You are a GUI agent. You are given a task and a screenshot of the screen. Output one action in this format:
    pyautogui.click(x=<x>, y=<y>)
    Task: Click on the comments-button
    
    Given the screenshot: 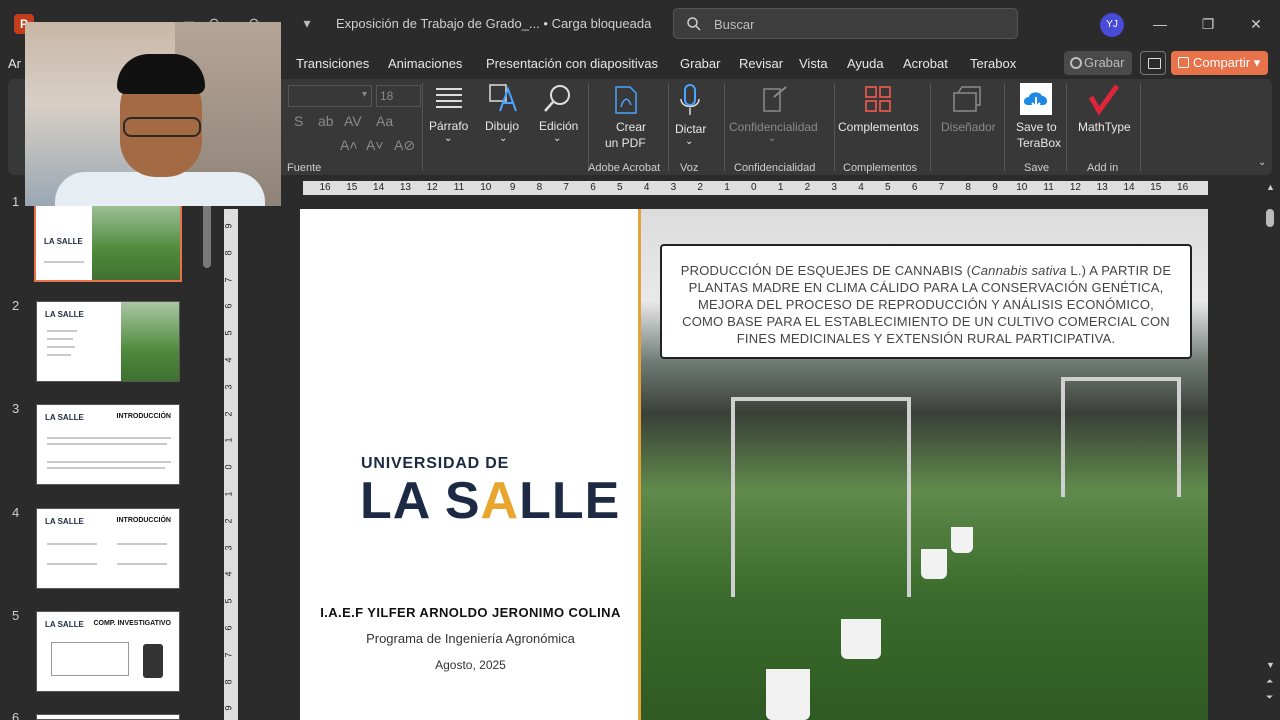 What is the action you would take?
    pyautogui.click(x=1153, y=63)
    